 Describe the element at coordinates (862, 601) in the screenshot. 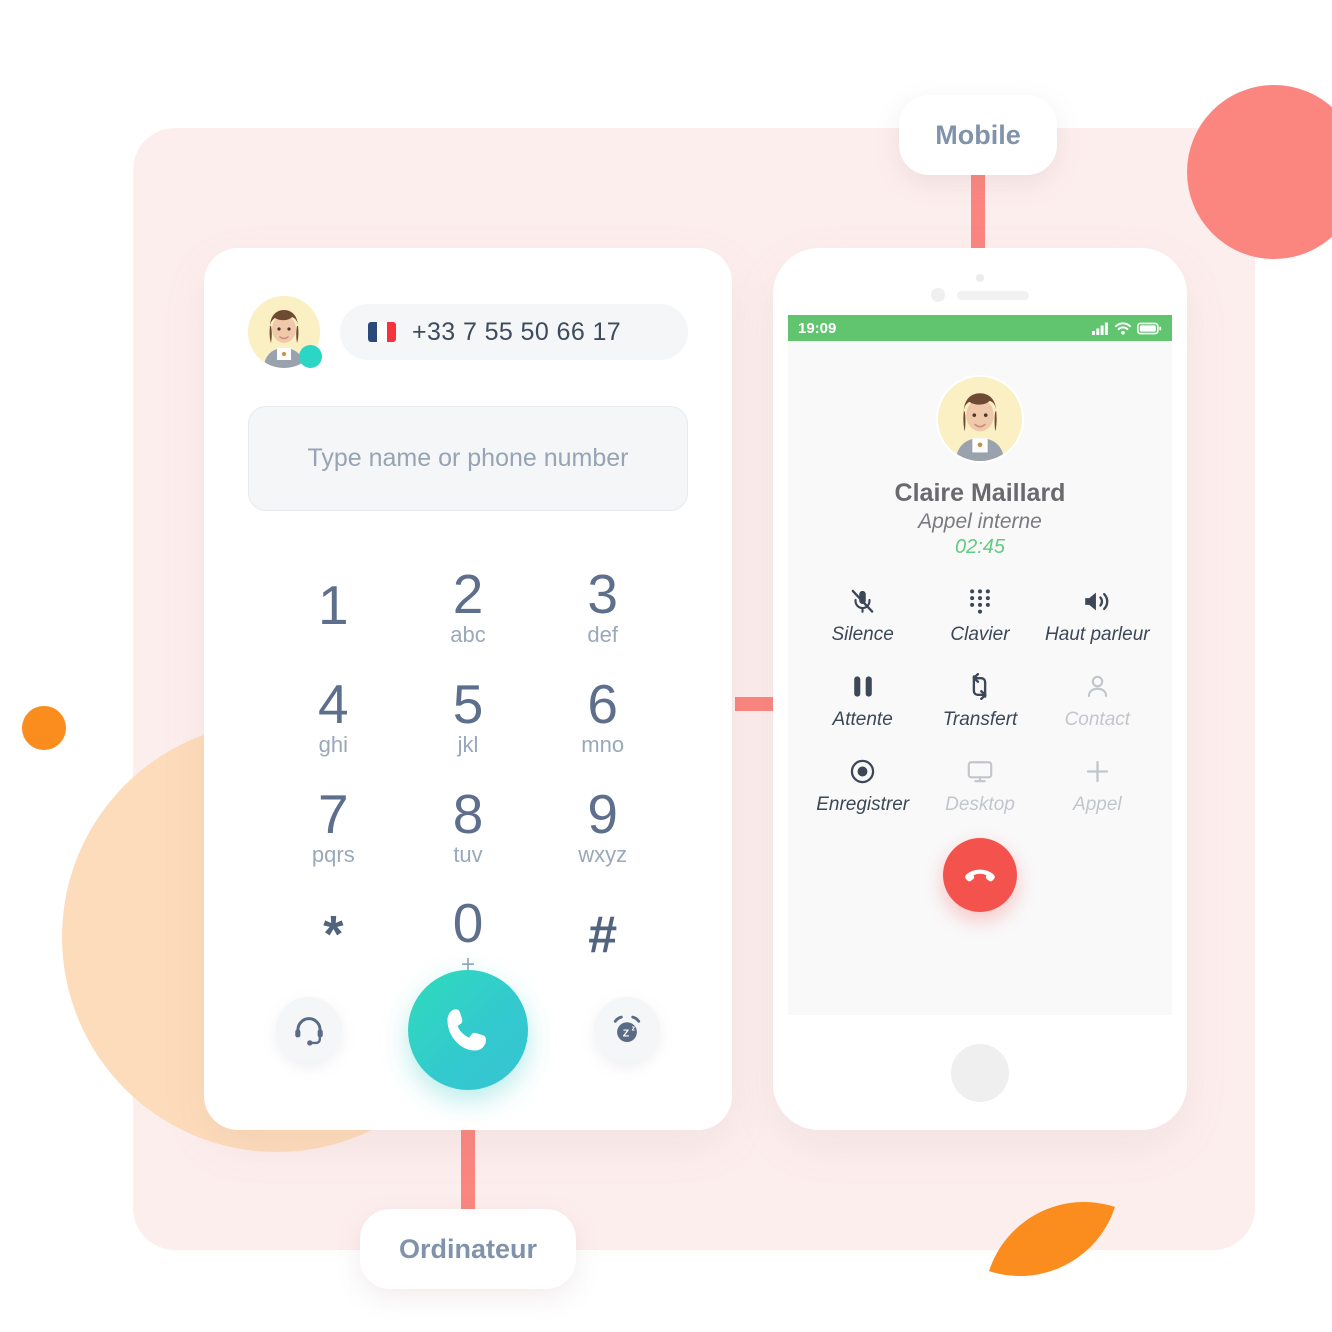

I see `microphone-muted-icon` at that location.